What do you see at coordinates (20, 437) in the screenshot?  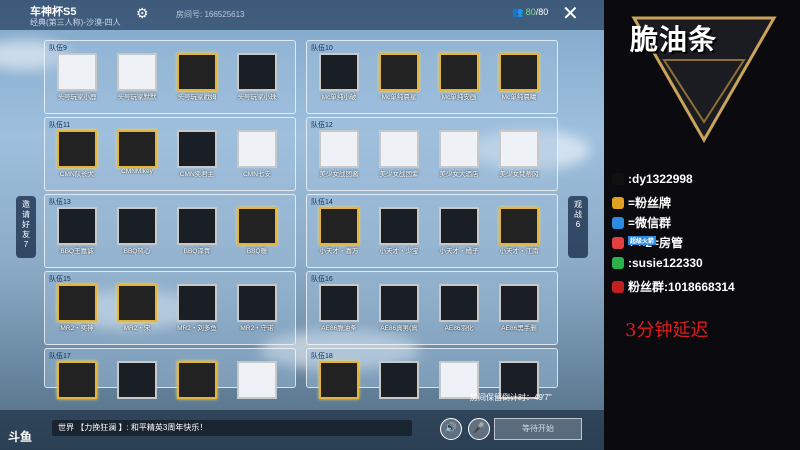 I see `douyu-logo: 斗鱼` at bounding box center [20, 437].